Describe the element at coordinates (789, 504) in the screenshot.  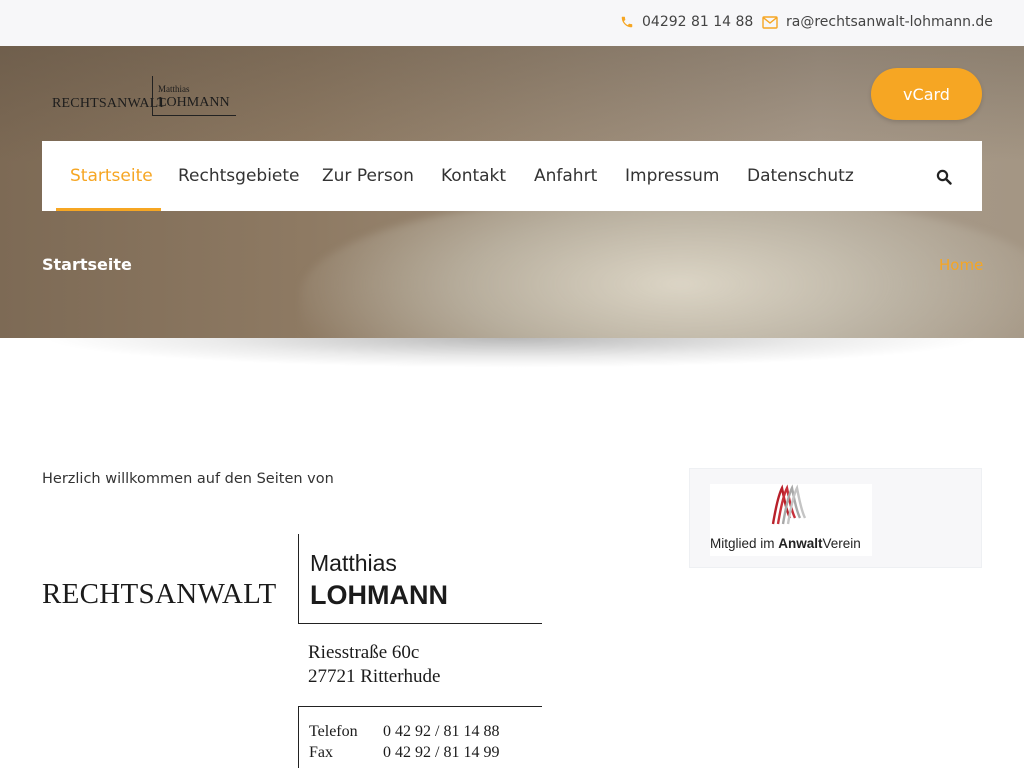
I see `anwaltverein-logo-icon` at that location.